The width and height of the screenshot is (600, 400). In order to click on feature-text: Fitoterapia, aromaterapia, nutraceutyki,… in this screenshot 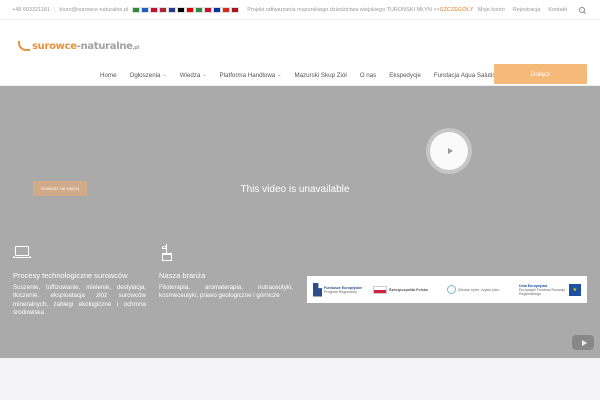, I will do `click(226, 291)`.